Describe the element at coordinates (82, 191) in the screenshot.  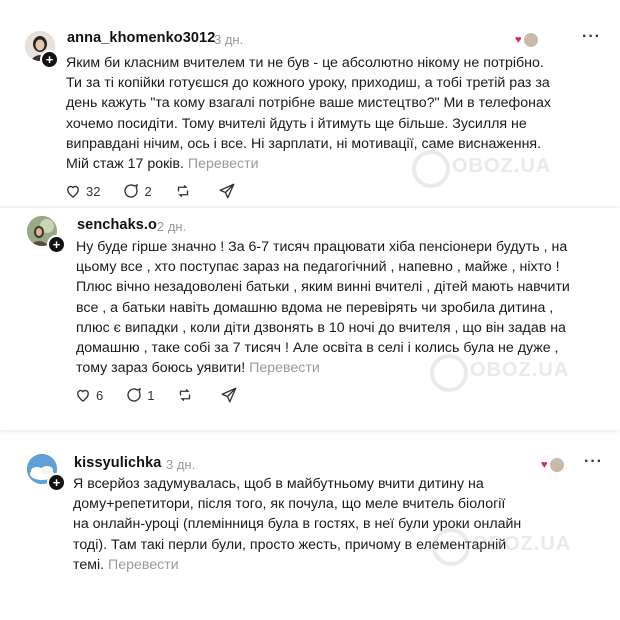
I see `like-button: 32` at that location.